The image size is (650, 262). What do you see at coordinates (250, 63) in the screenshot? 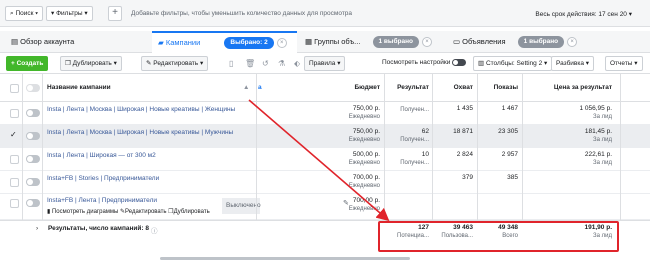
I see `trash-icon: 🗑` at bounding box center [250, 63].